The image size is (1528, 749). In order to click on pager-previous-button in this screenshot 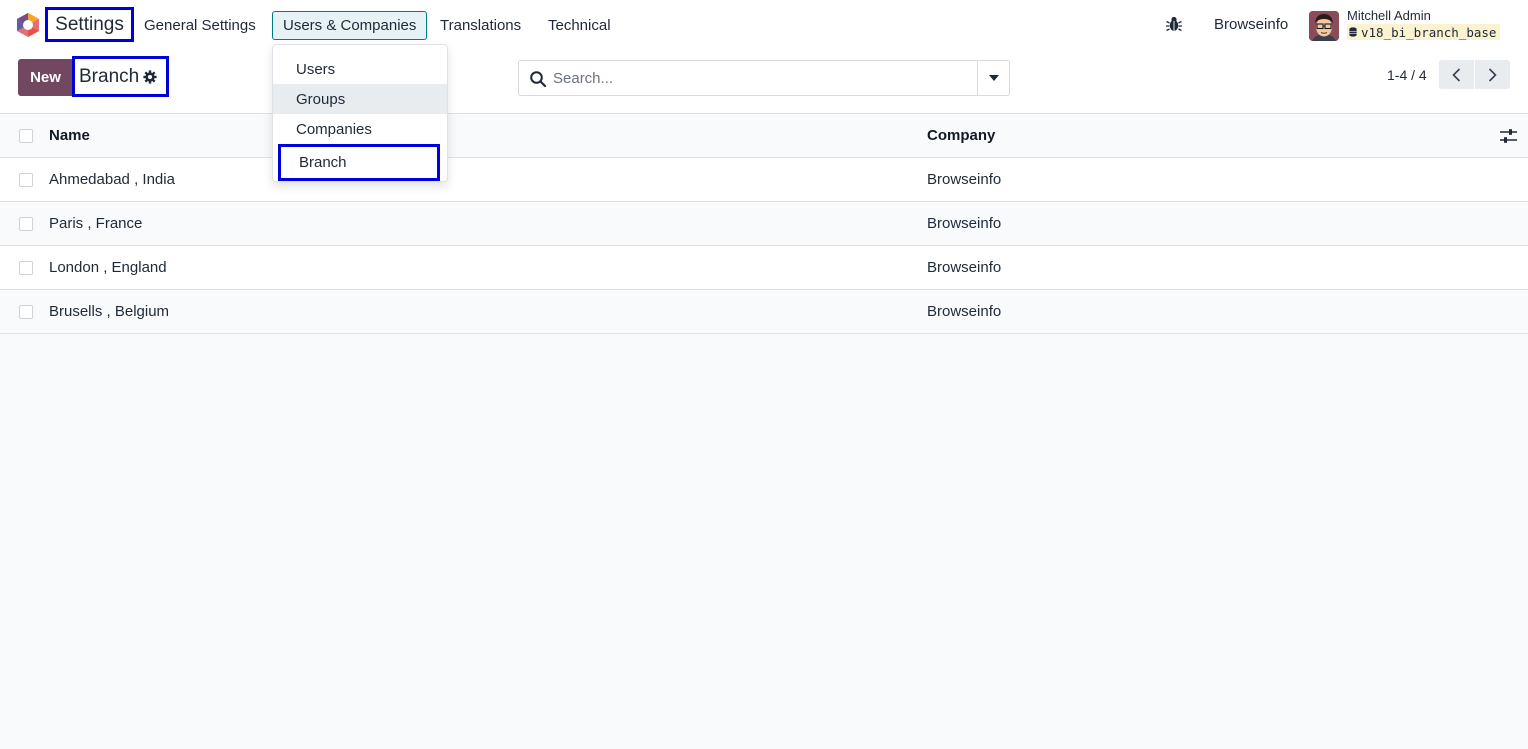, I will do `click(1456, 74)`.